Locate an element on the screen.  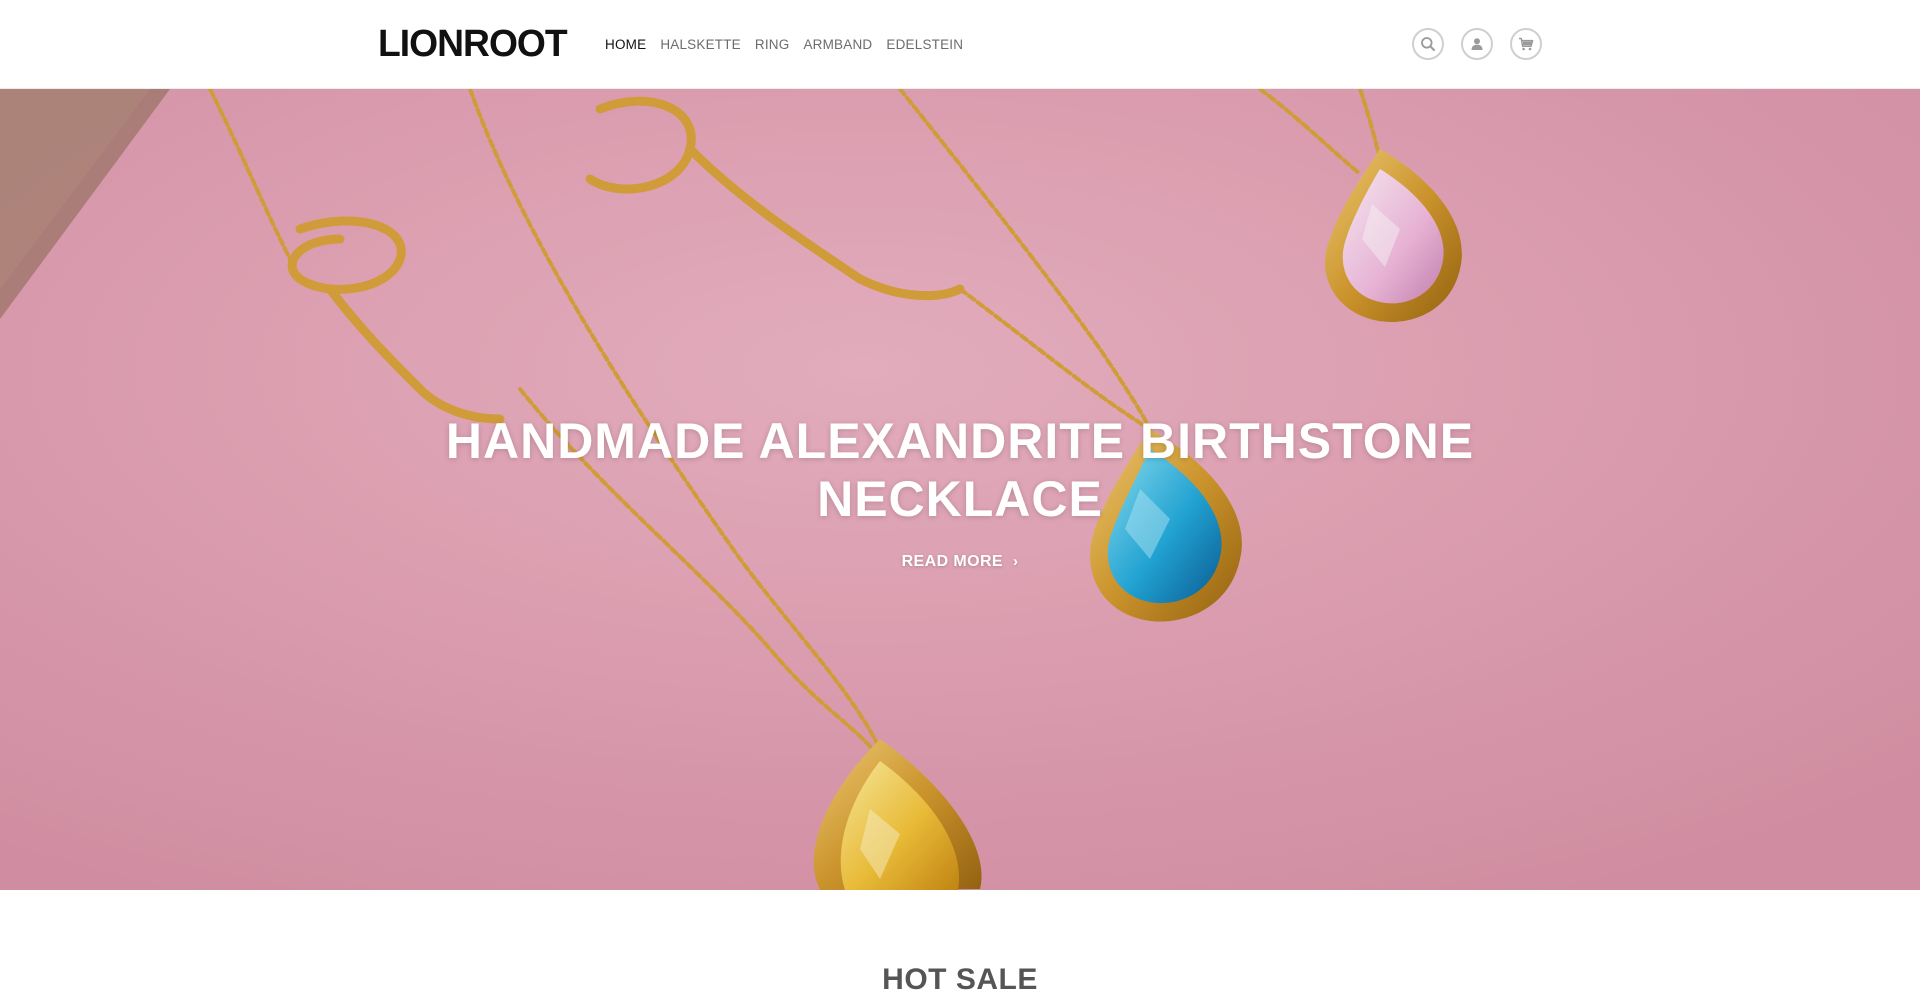
main-nav: HOME HALSKETTE RING ARMBAND EDELSTEIN is located at coordinates (784, 45).